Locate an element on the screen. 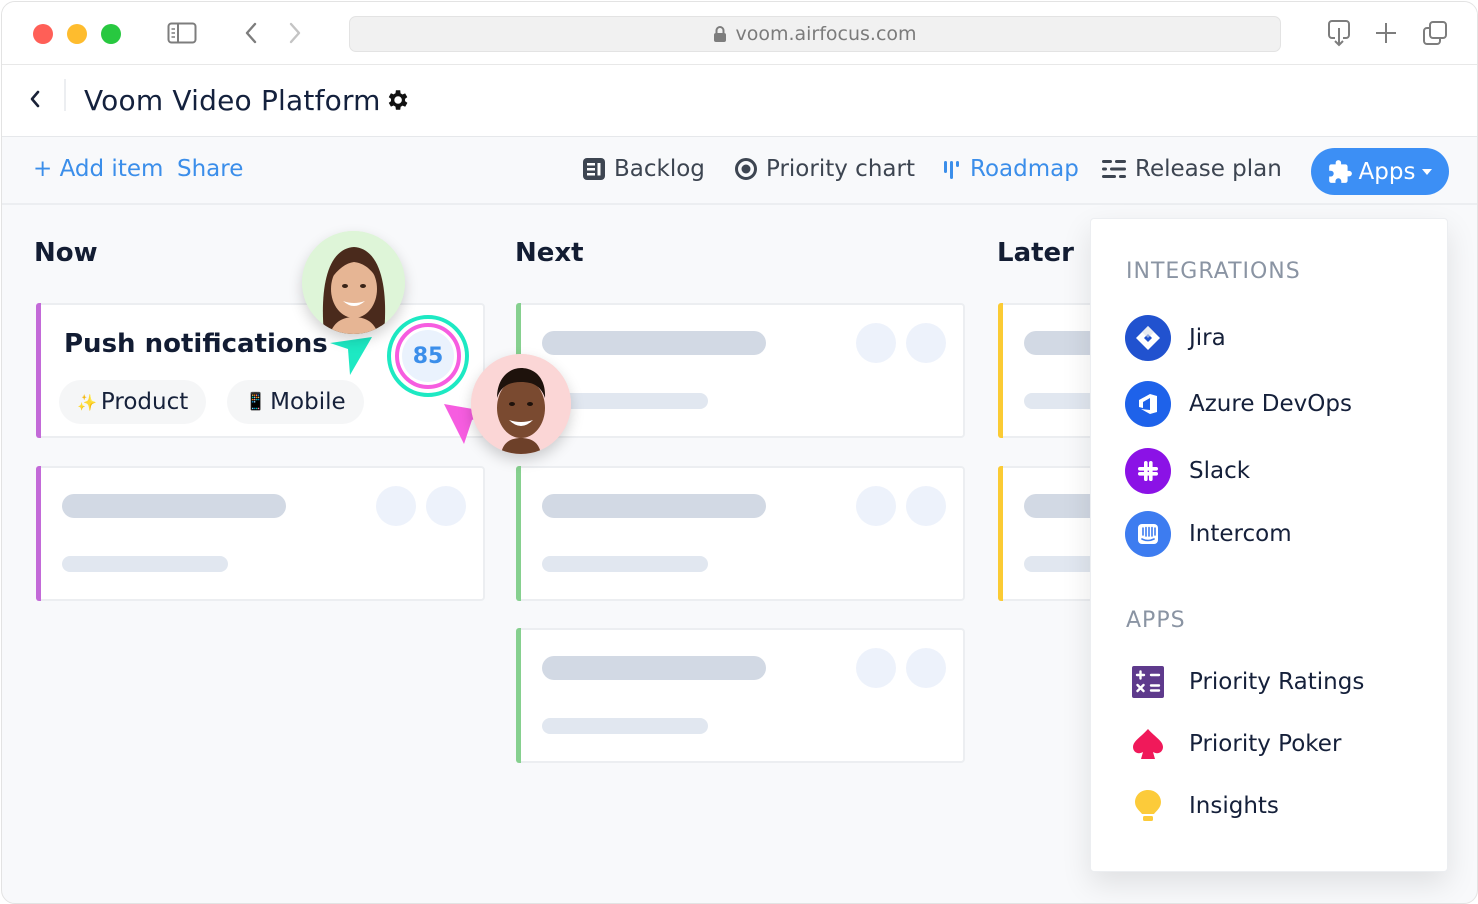  menu-item-label: Slack is located at coordinates (1220, 471).